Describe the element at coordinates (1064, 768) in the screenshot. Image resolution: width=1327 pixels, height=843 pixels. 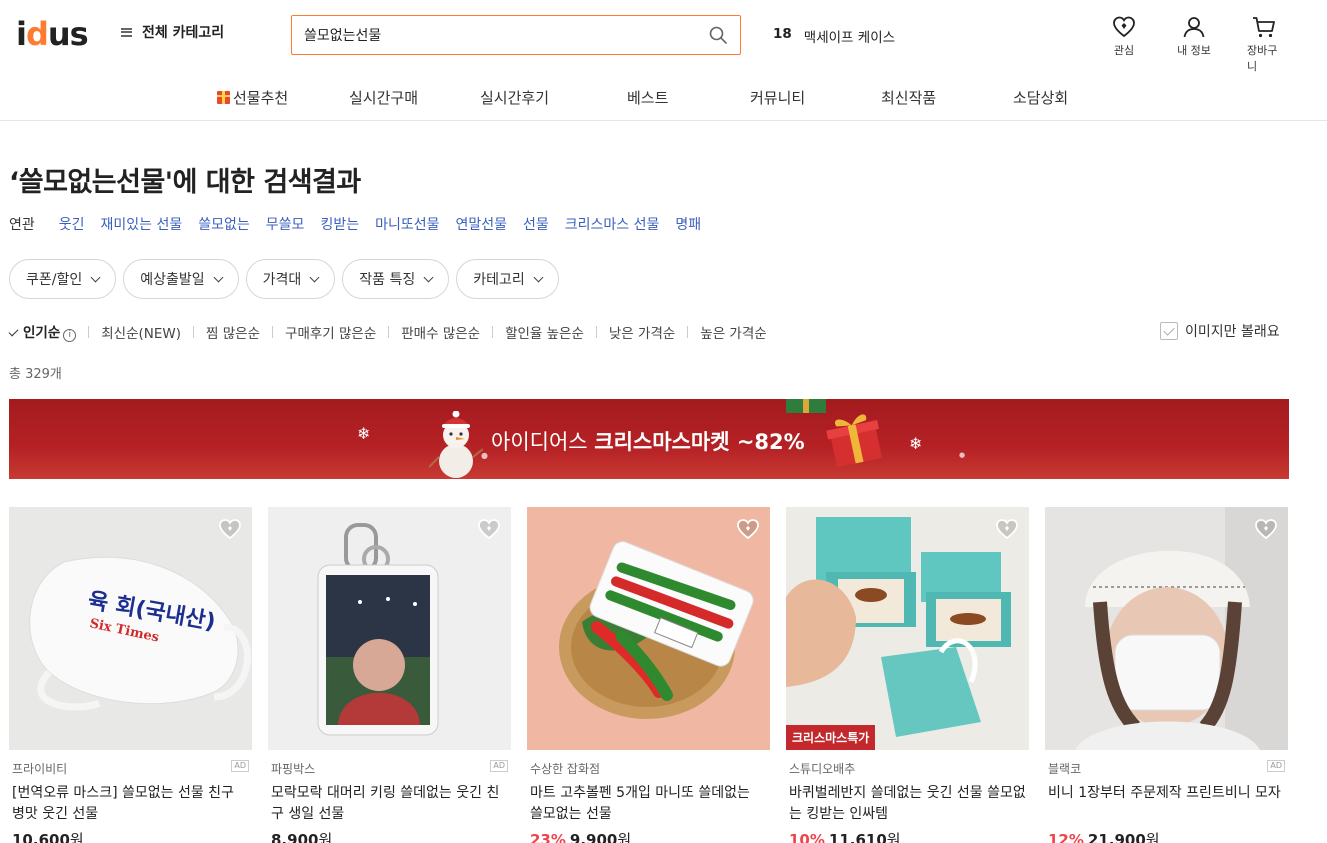
I see `shop-name: 블랙코` at that location.